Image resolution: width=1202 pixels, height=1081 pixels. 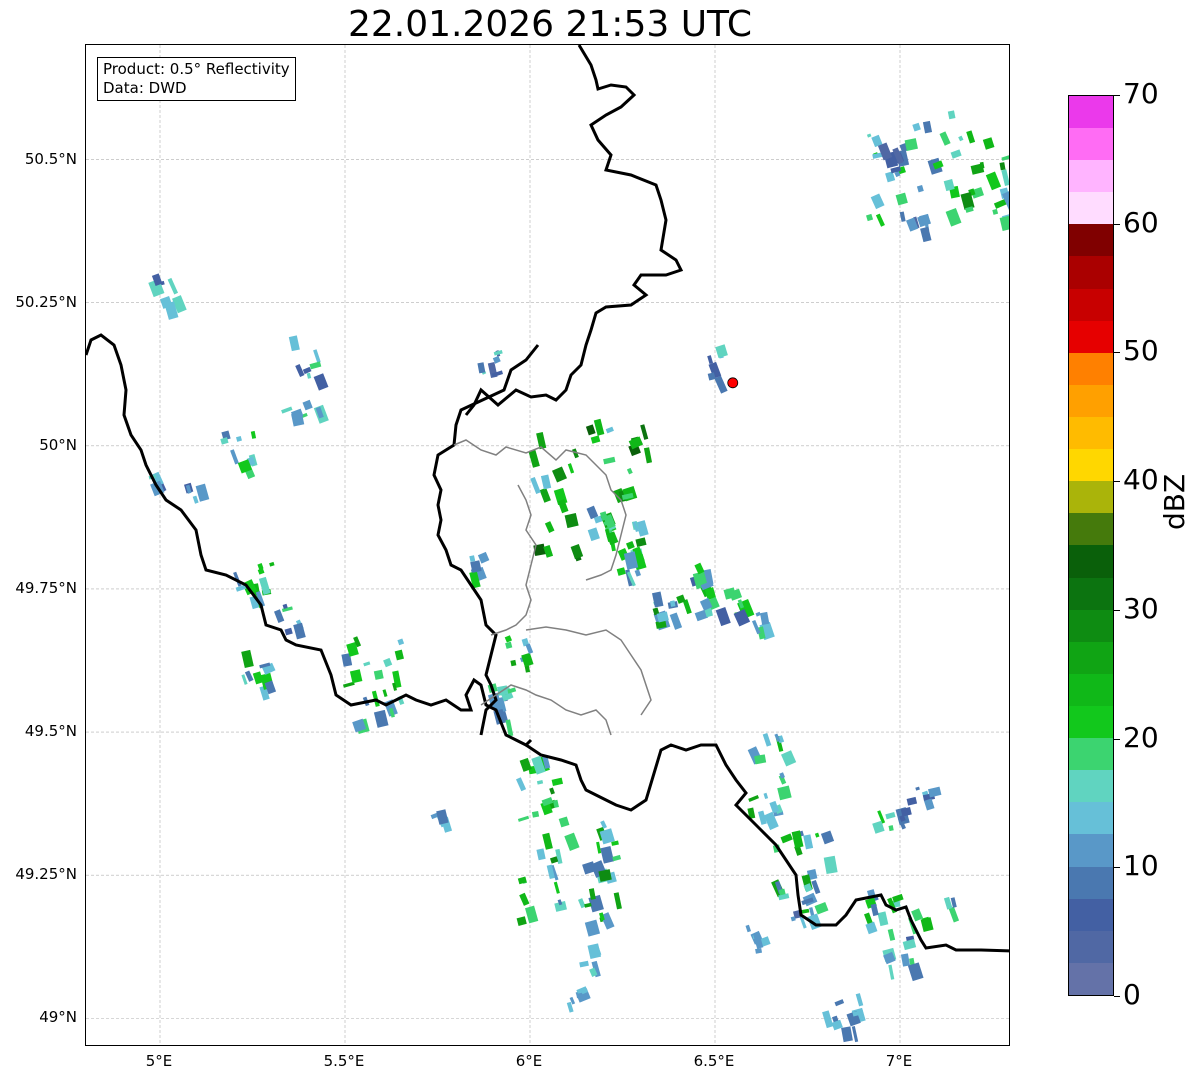 What do you see at coordinates (1141, 866) in the screenshot?
I see `colorbar-tick-label: 10` at bounding box center [1141, 866].